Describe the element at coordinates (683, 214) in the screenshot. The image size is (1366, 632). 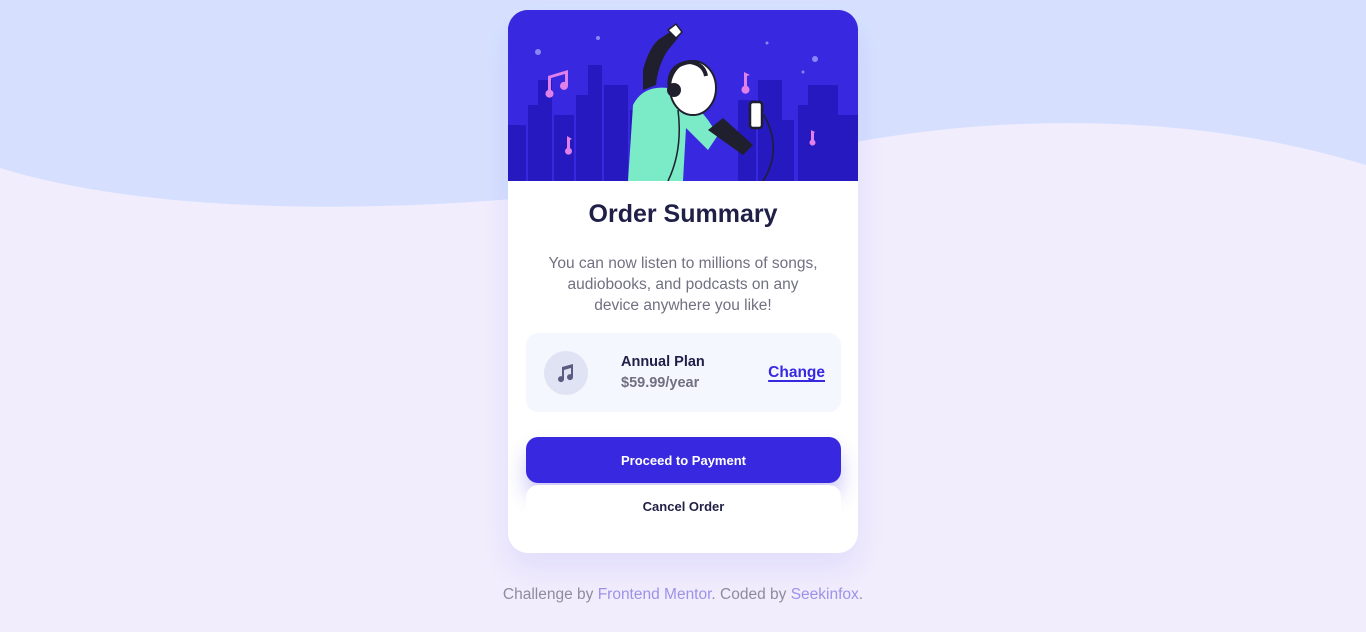
I see `order-summary-title: Order Summary` at that location.